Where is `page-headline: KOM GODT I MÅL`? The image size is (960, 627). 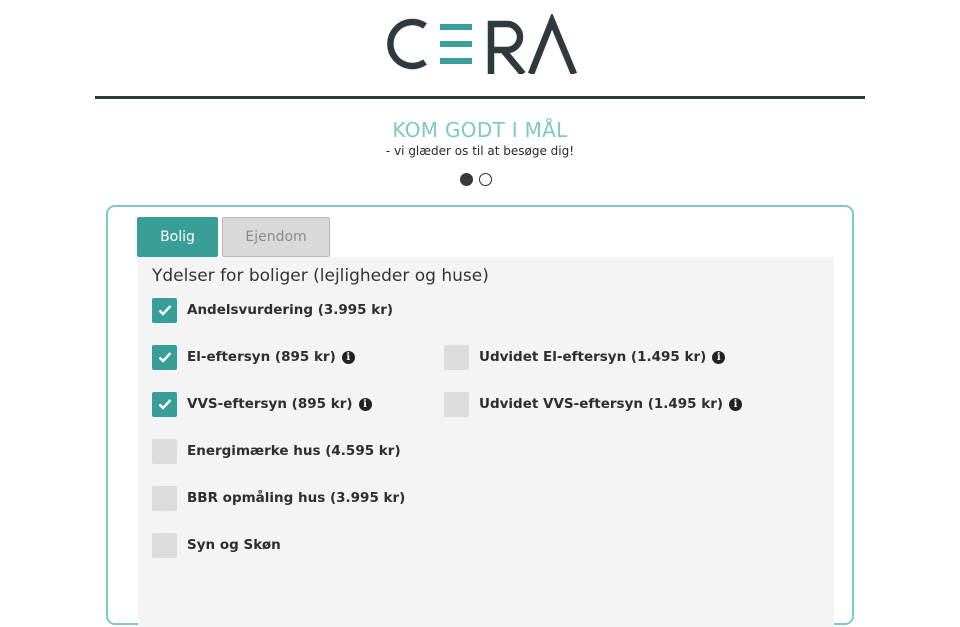
page-headline: KOM GODT I MÅL is located at coordinates (480, 130).